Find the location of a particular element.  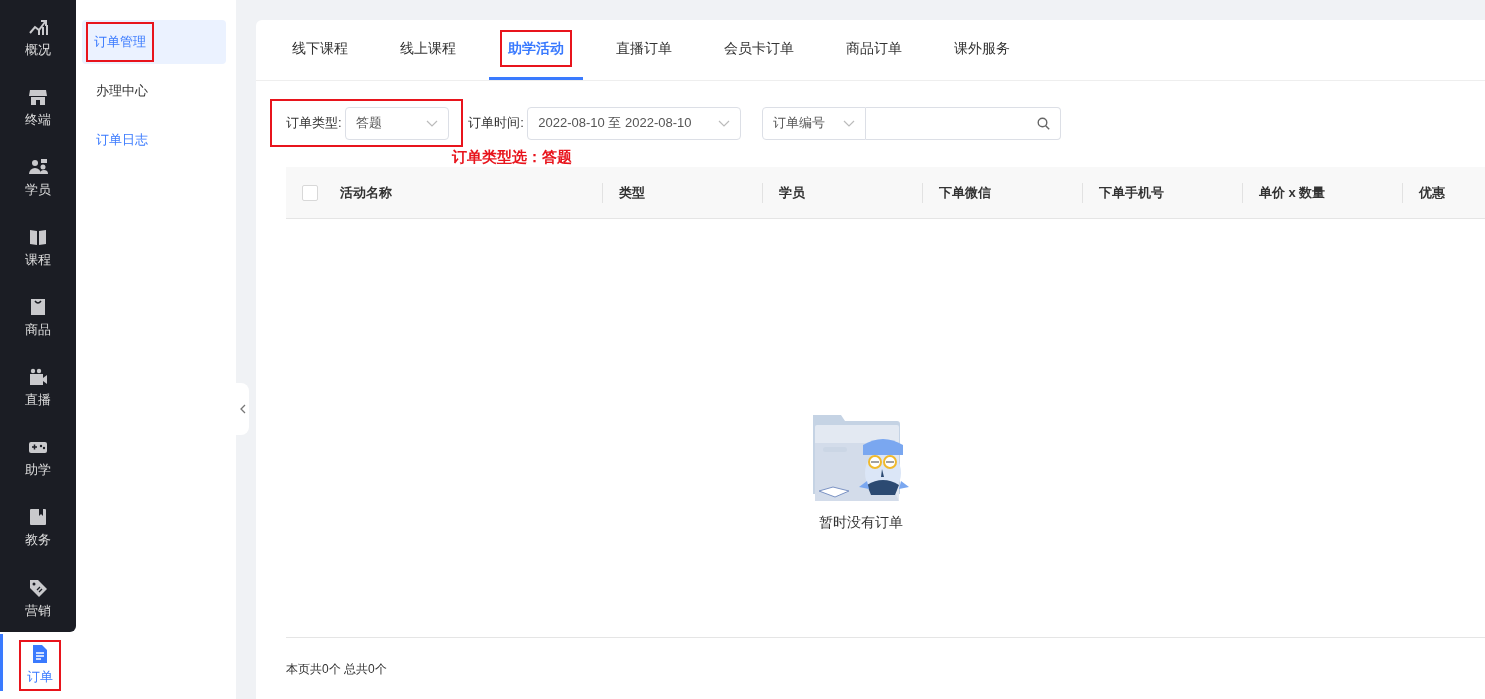

submenu-link: 订单日志 is located at coordinates (154, 140).